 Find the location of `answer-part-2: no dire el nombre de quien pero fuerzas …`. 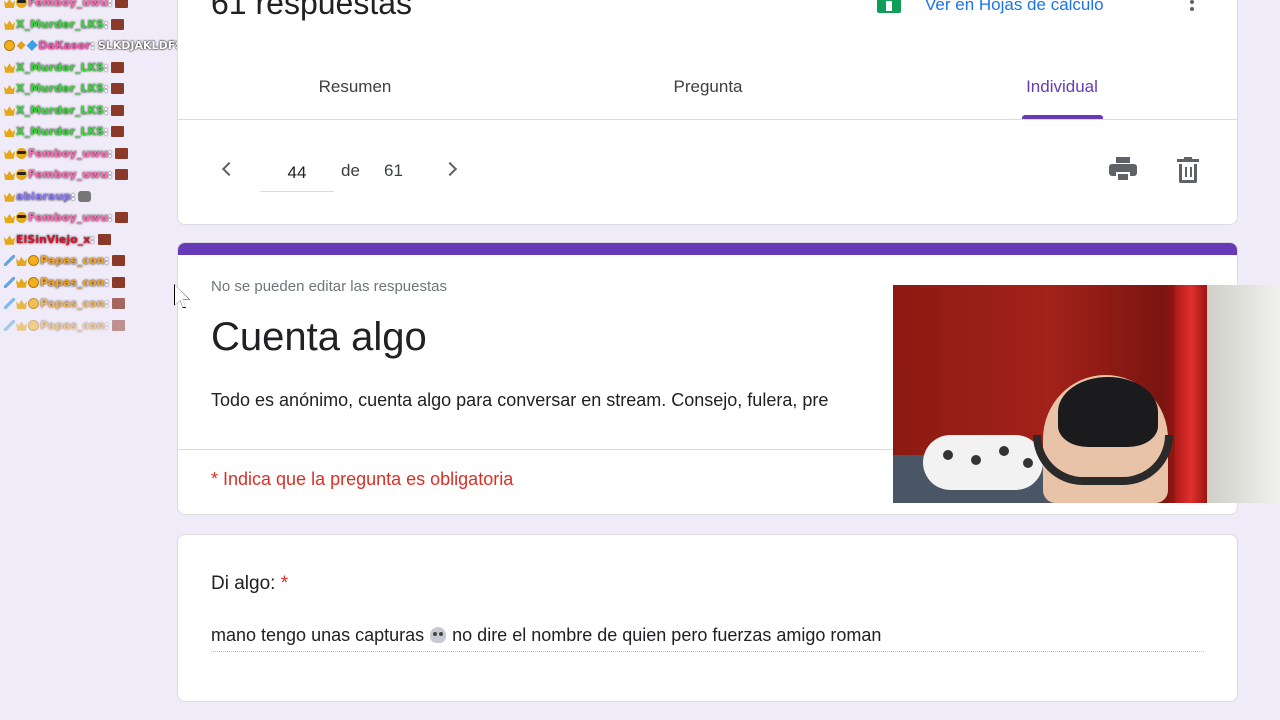

answer-part-2: no dire el nombre de quien pero fuerzas … is located at coordinates (667, 635).